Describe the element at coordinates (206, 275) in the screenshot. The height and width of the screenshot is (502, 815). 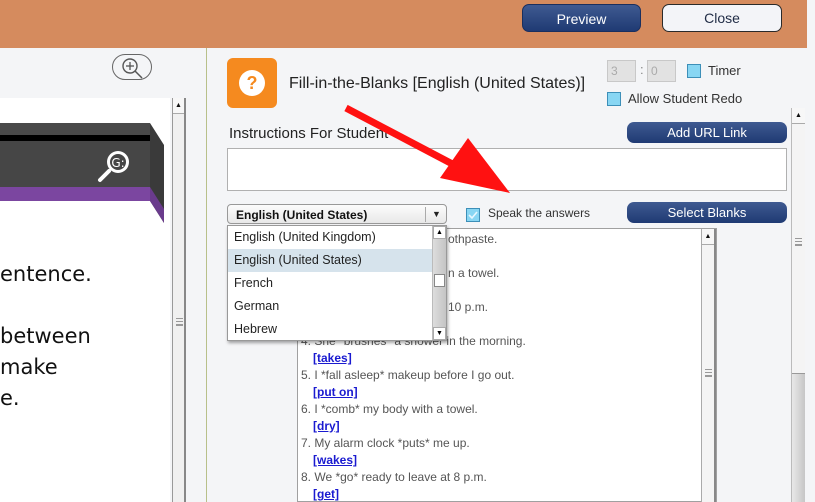
I see `panel-divider` at that location.